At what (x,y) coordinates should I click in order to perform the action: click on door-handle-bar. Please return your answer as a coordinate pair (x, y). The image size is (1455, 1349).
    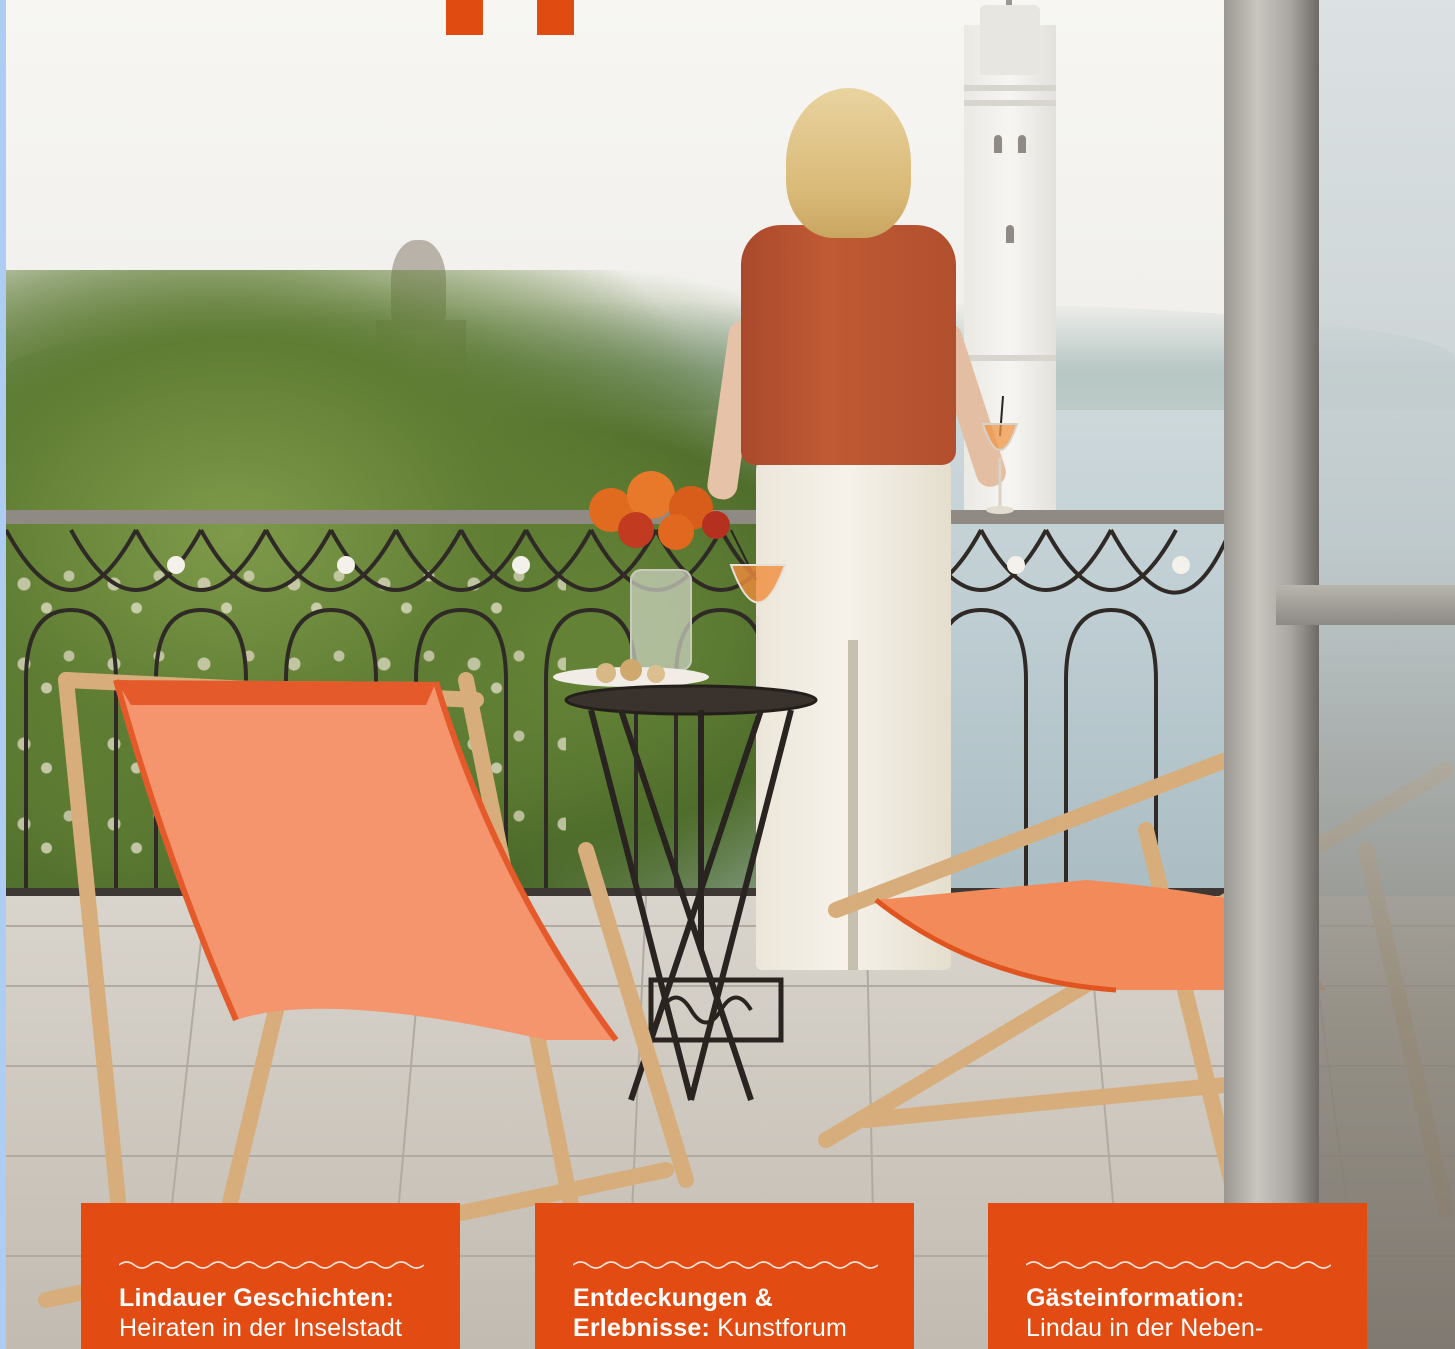
    Looking at the image, I should click on (1365, 605).